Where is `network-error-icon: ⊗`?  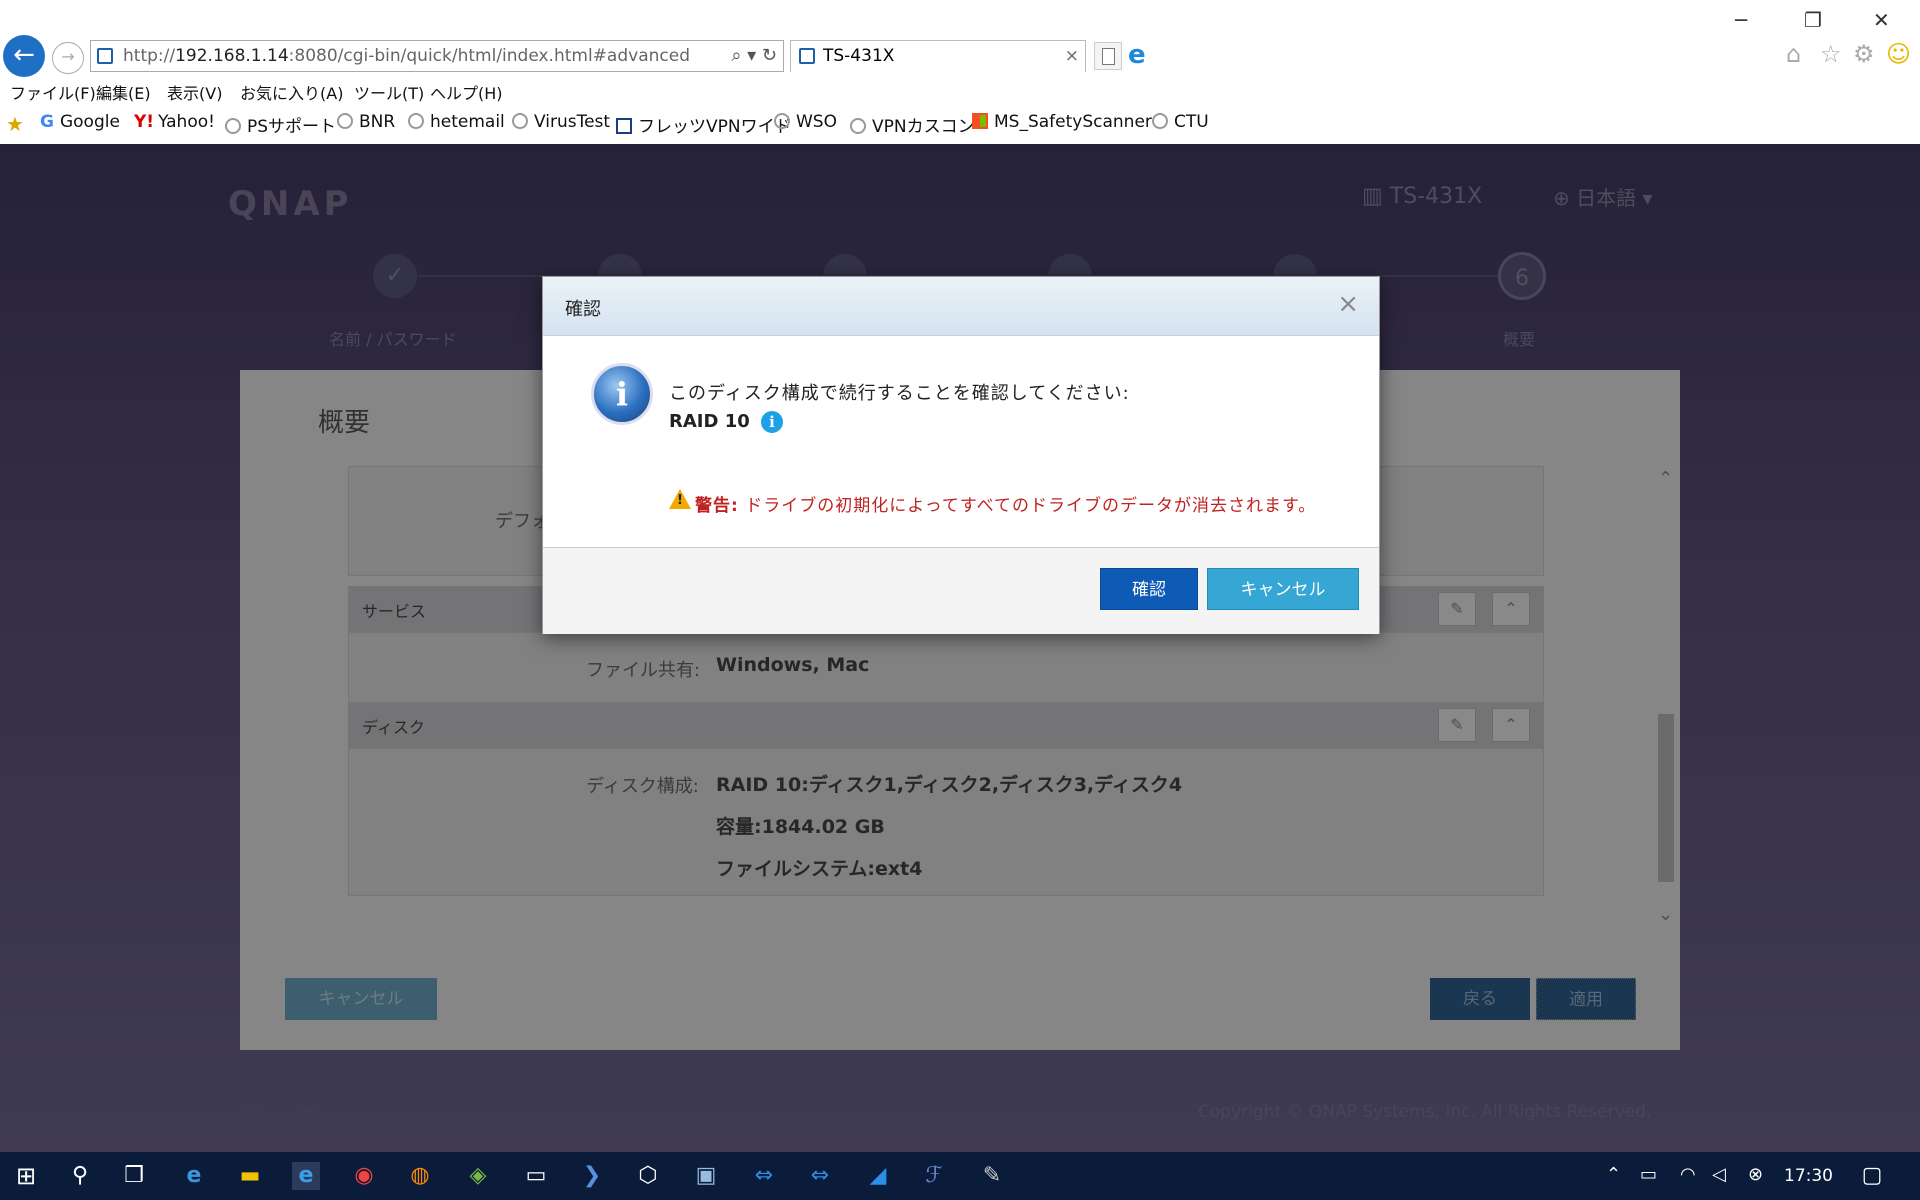
network-error-icon: ⊗ is located at coordinates (1755, 1174).